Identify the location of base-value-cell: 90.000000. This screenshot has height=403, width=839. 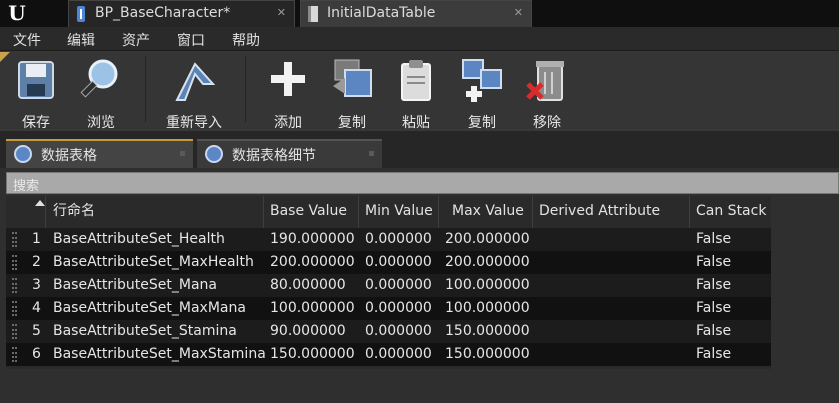
(305, 331).